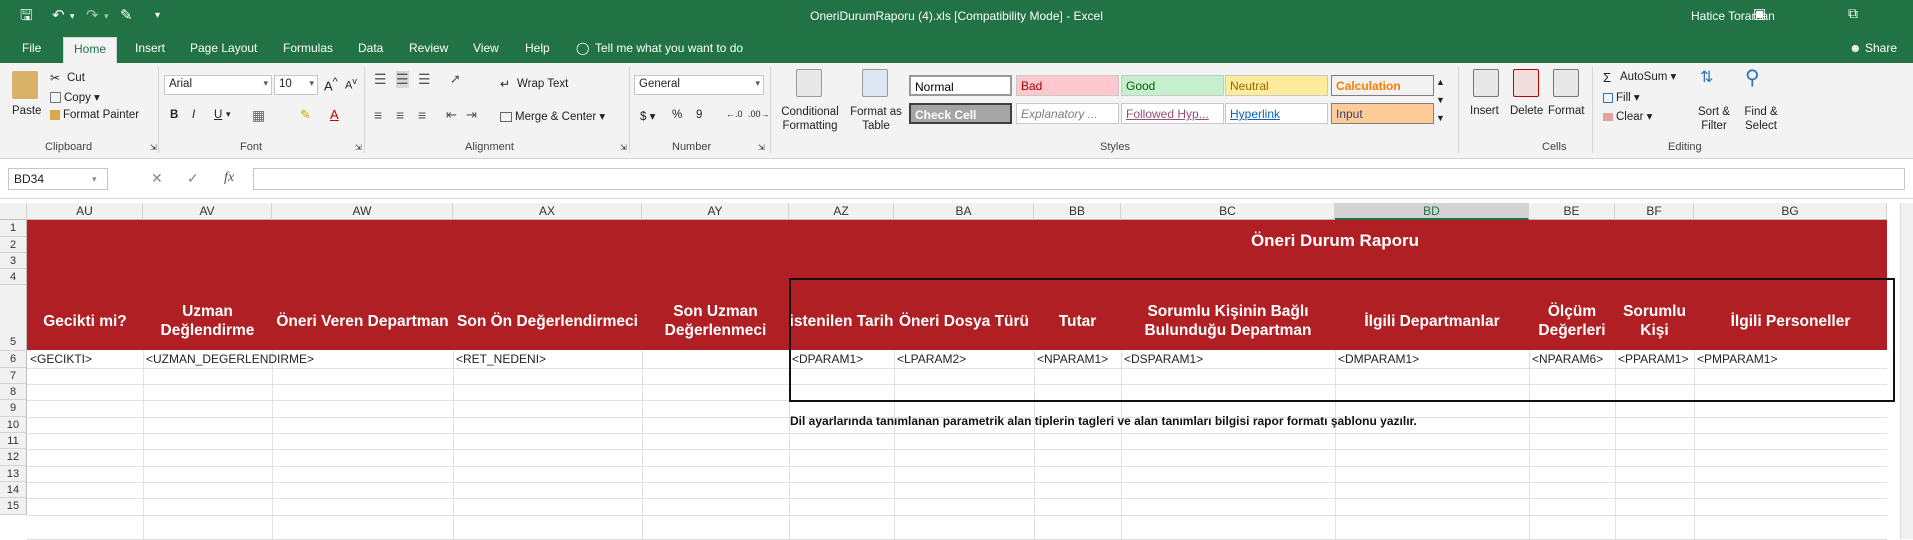 This screenshot has width=1913, height=540. I want to click on sort-filter-icon: ⇅, so click(1706, 77).